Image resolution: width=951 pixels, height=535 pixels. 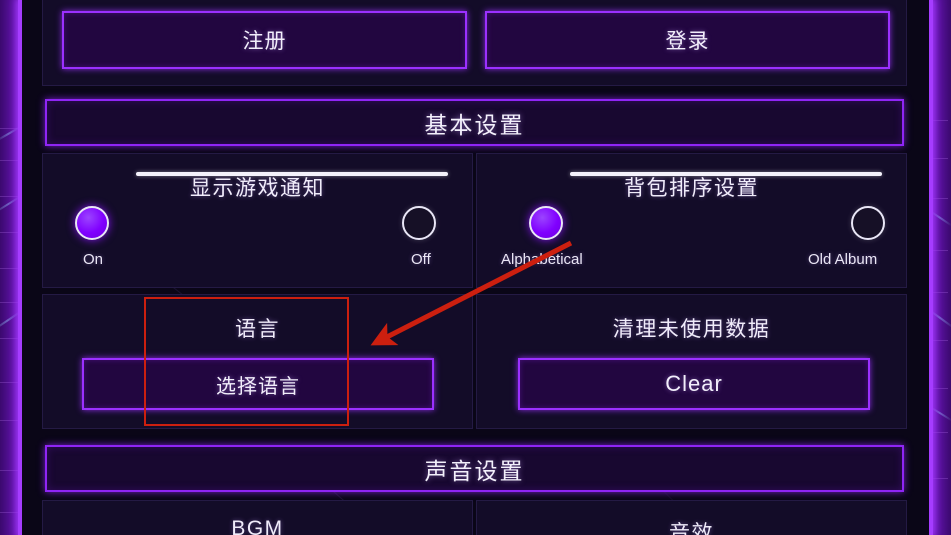 I want to click on notification-label-on: On, so click(x=93, y=259).